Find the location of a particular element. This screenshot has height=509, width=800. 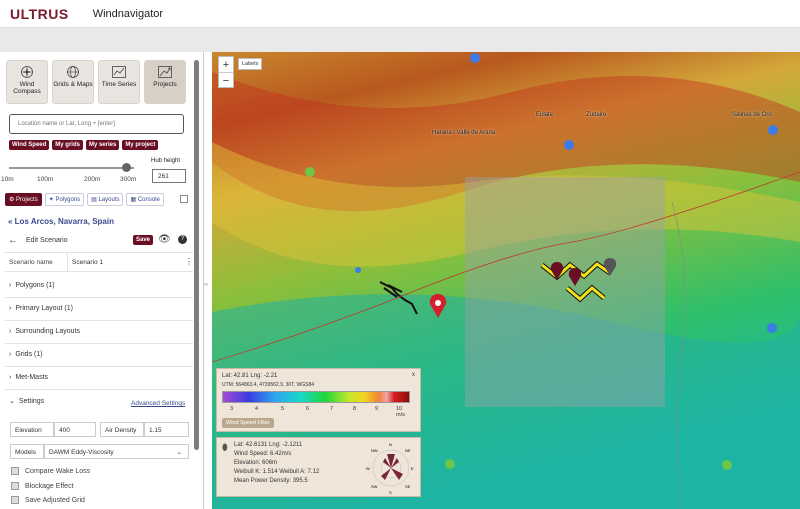

app-title: Windnavigator is located at coordinates (128, 13).